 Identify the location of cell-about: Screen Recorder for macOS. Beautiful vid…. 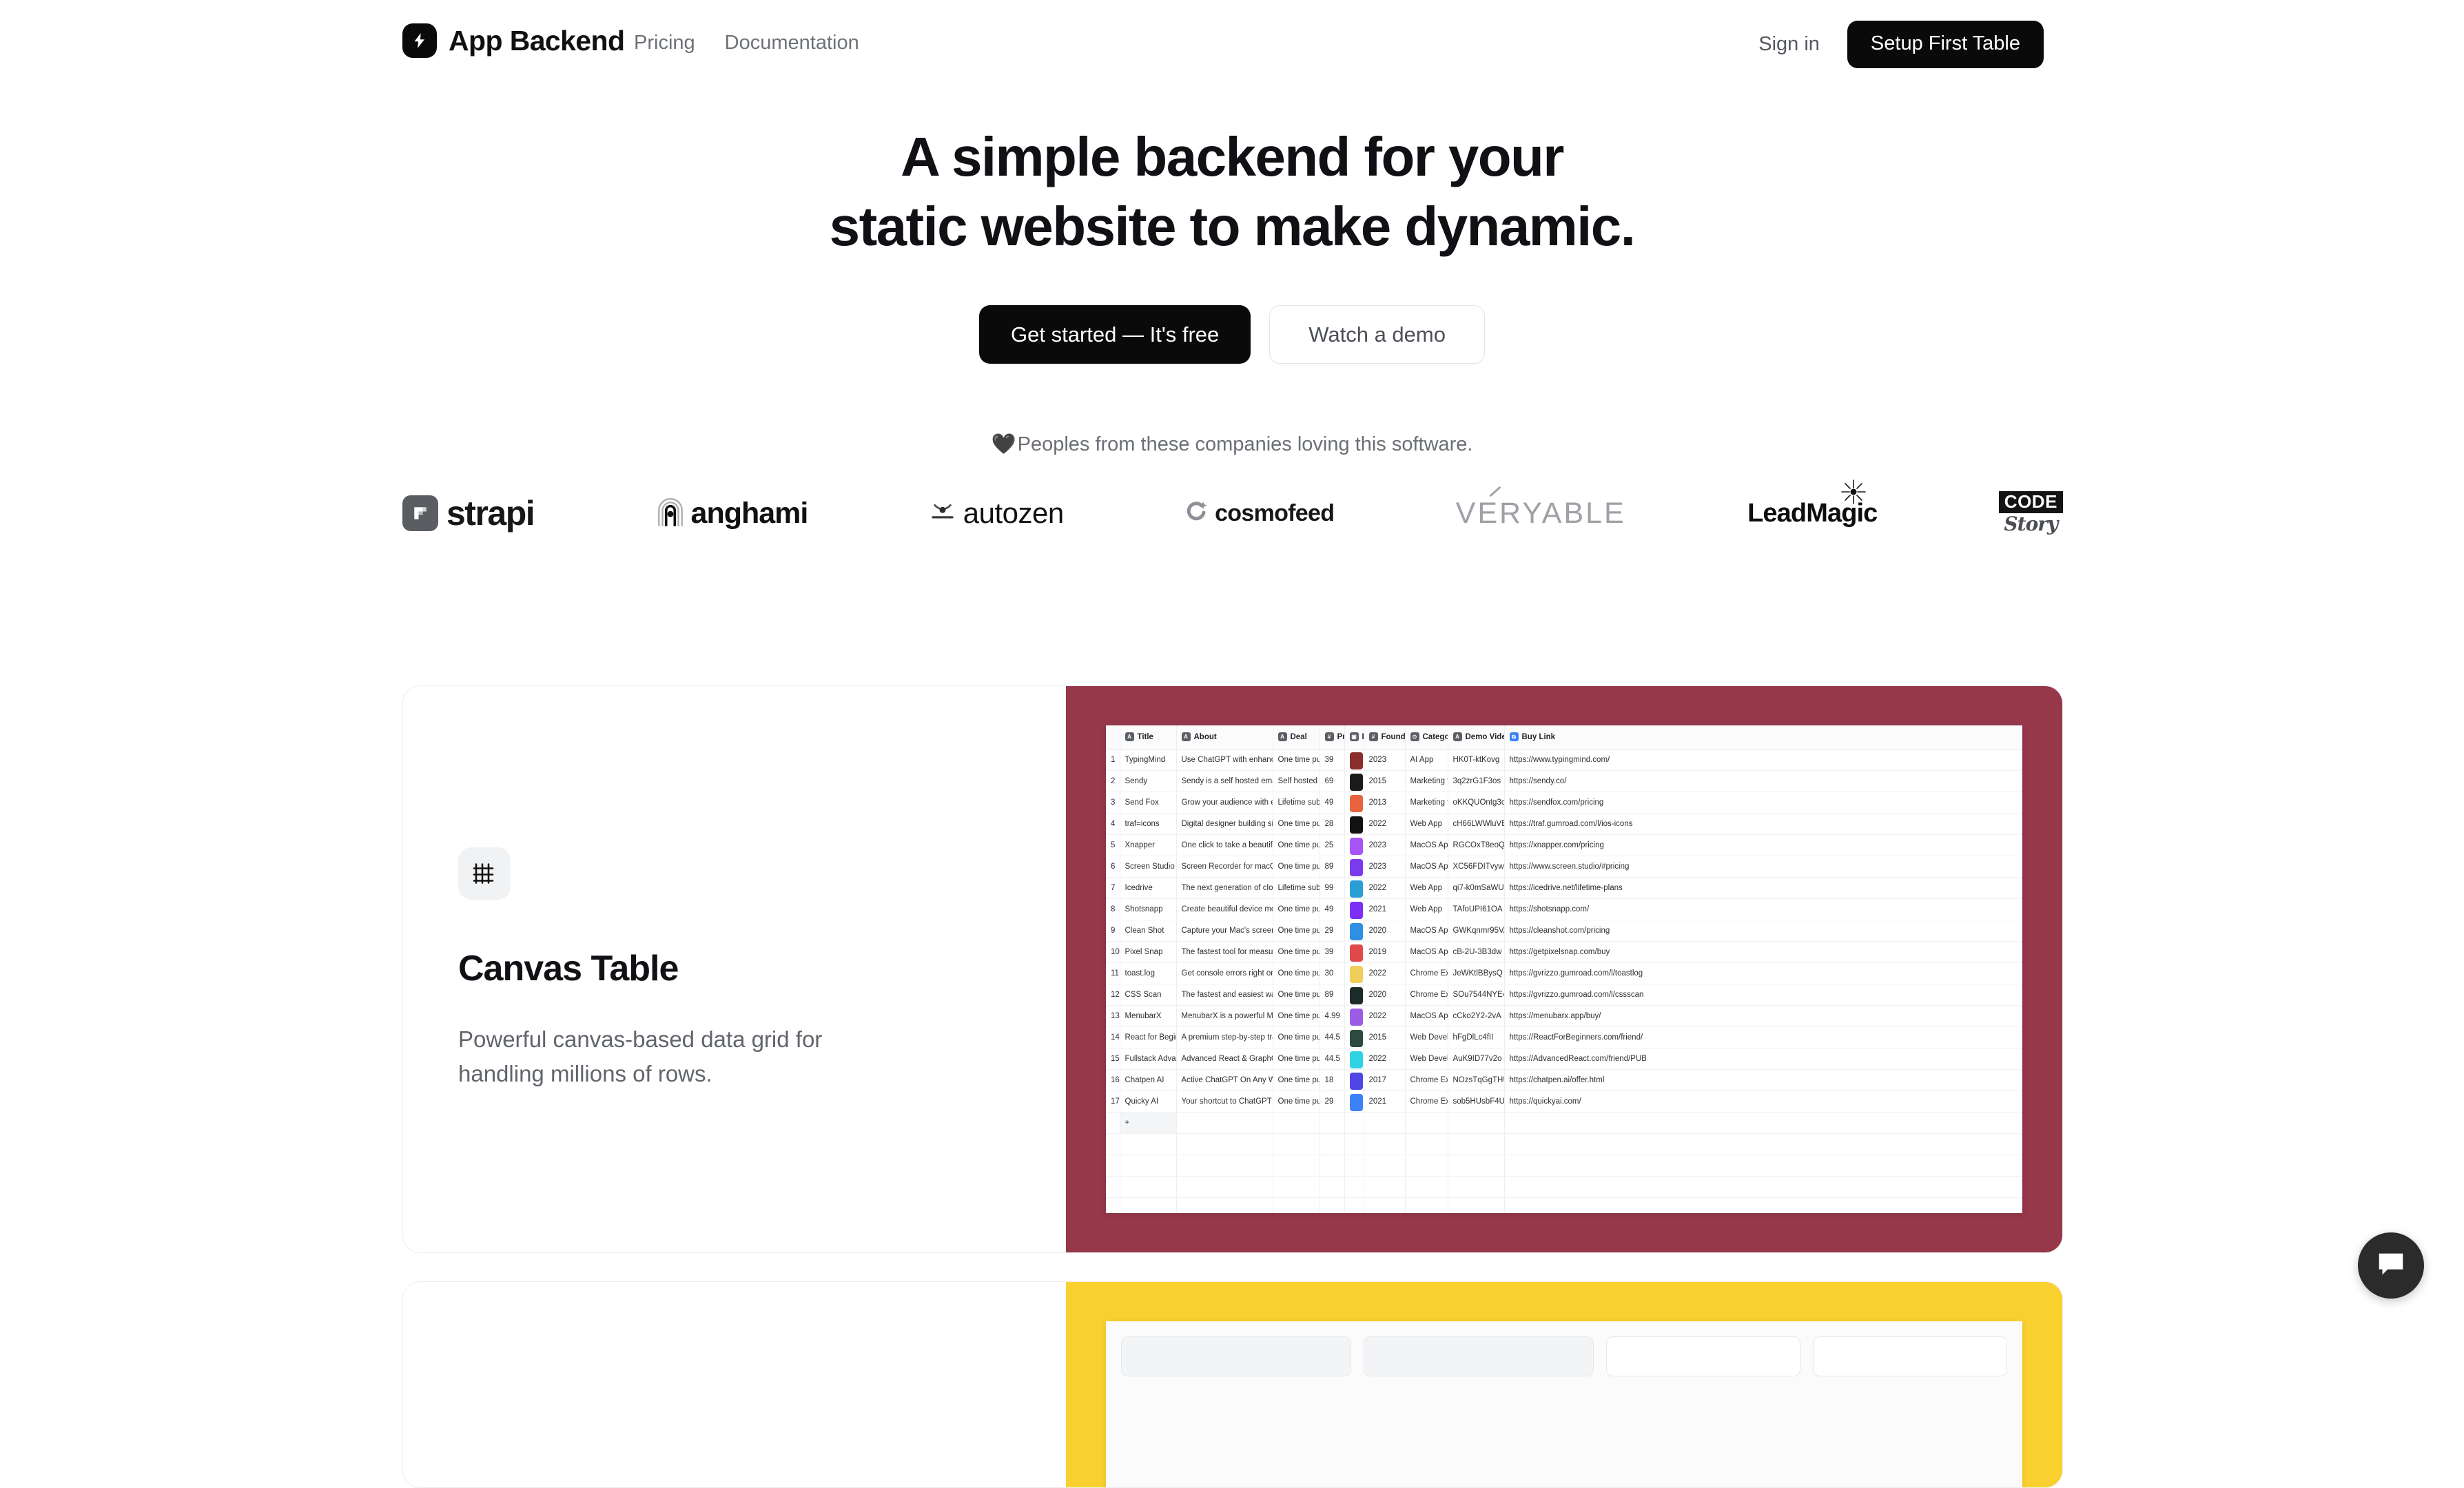
(1224, 866).